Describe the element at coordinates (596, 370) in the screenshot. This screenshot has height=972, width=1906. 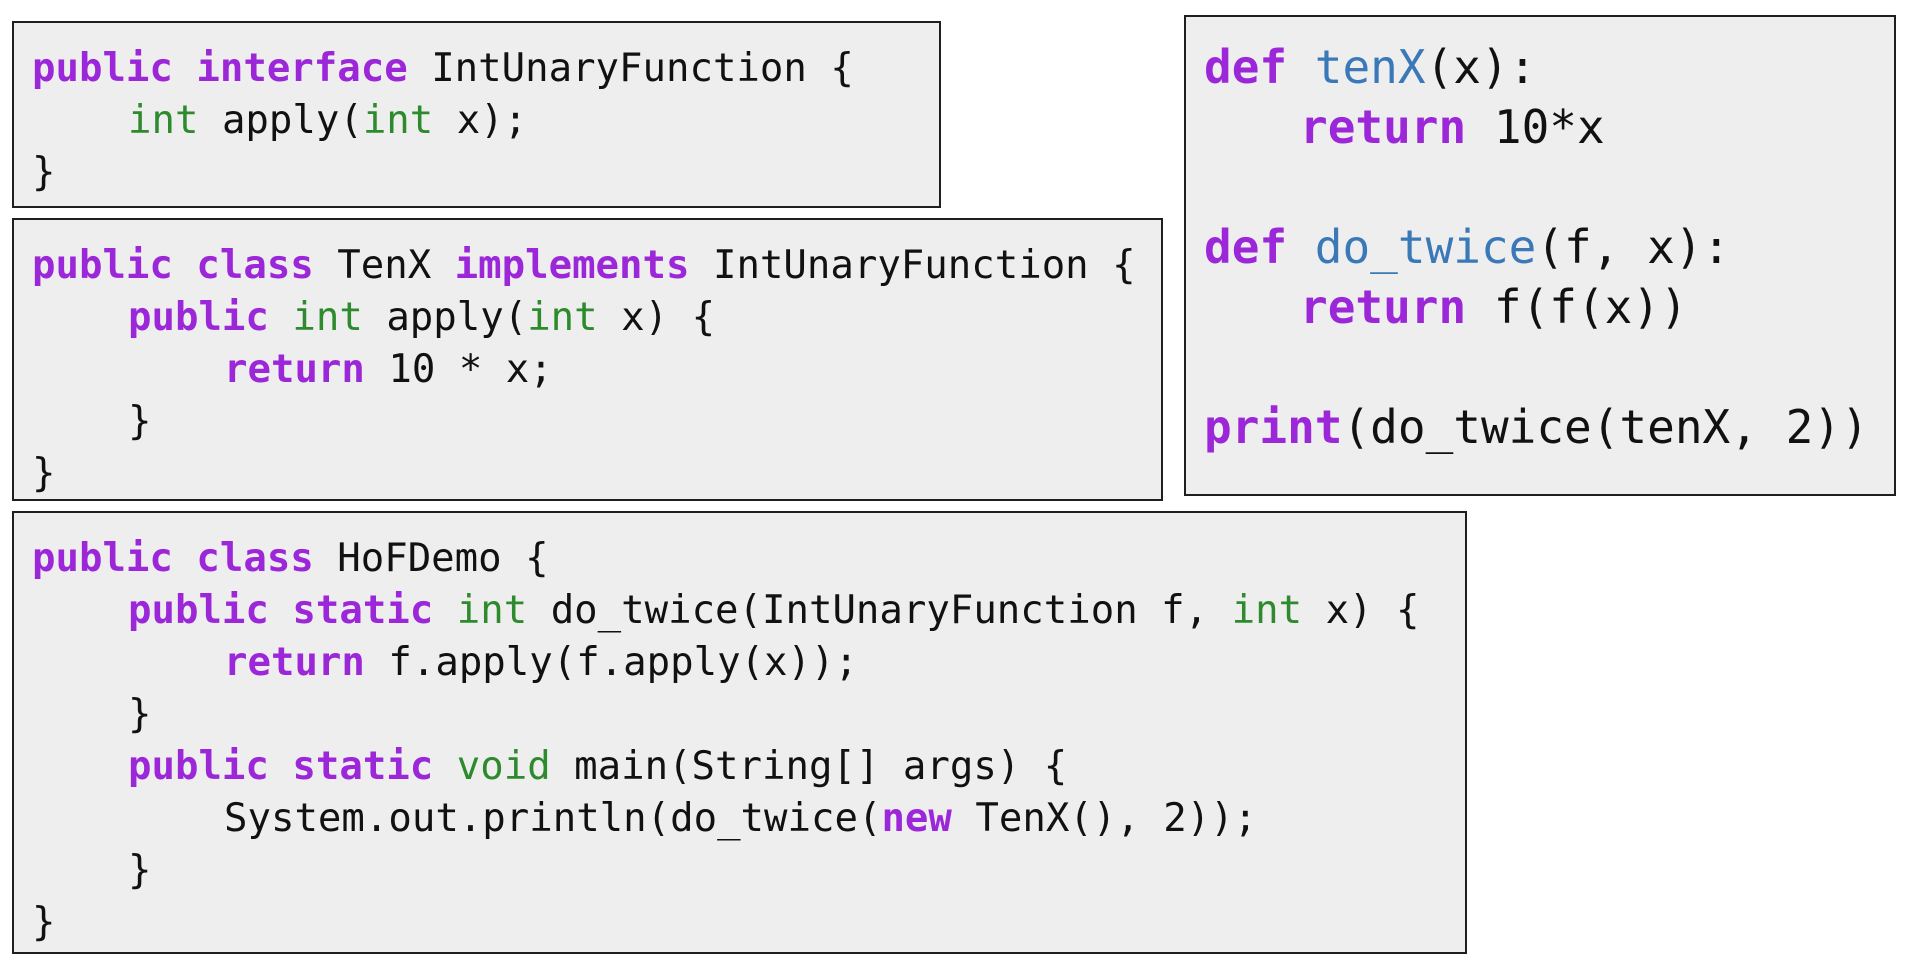
I see `code-line: return 10 * x;` at that location.